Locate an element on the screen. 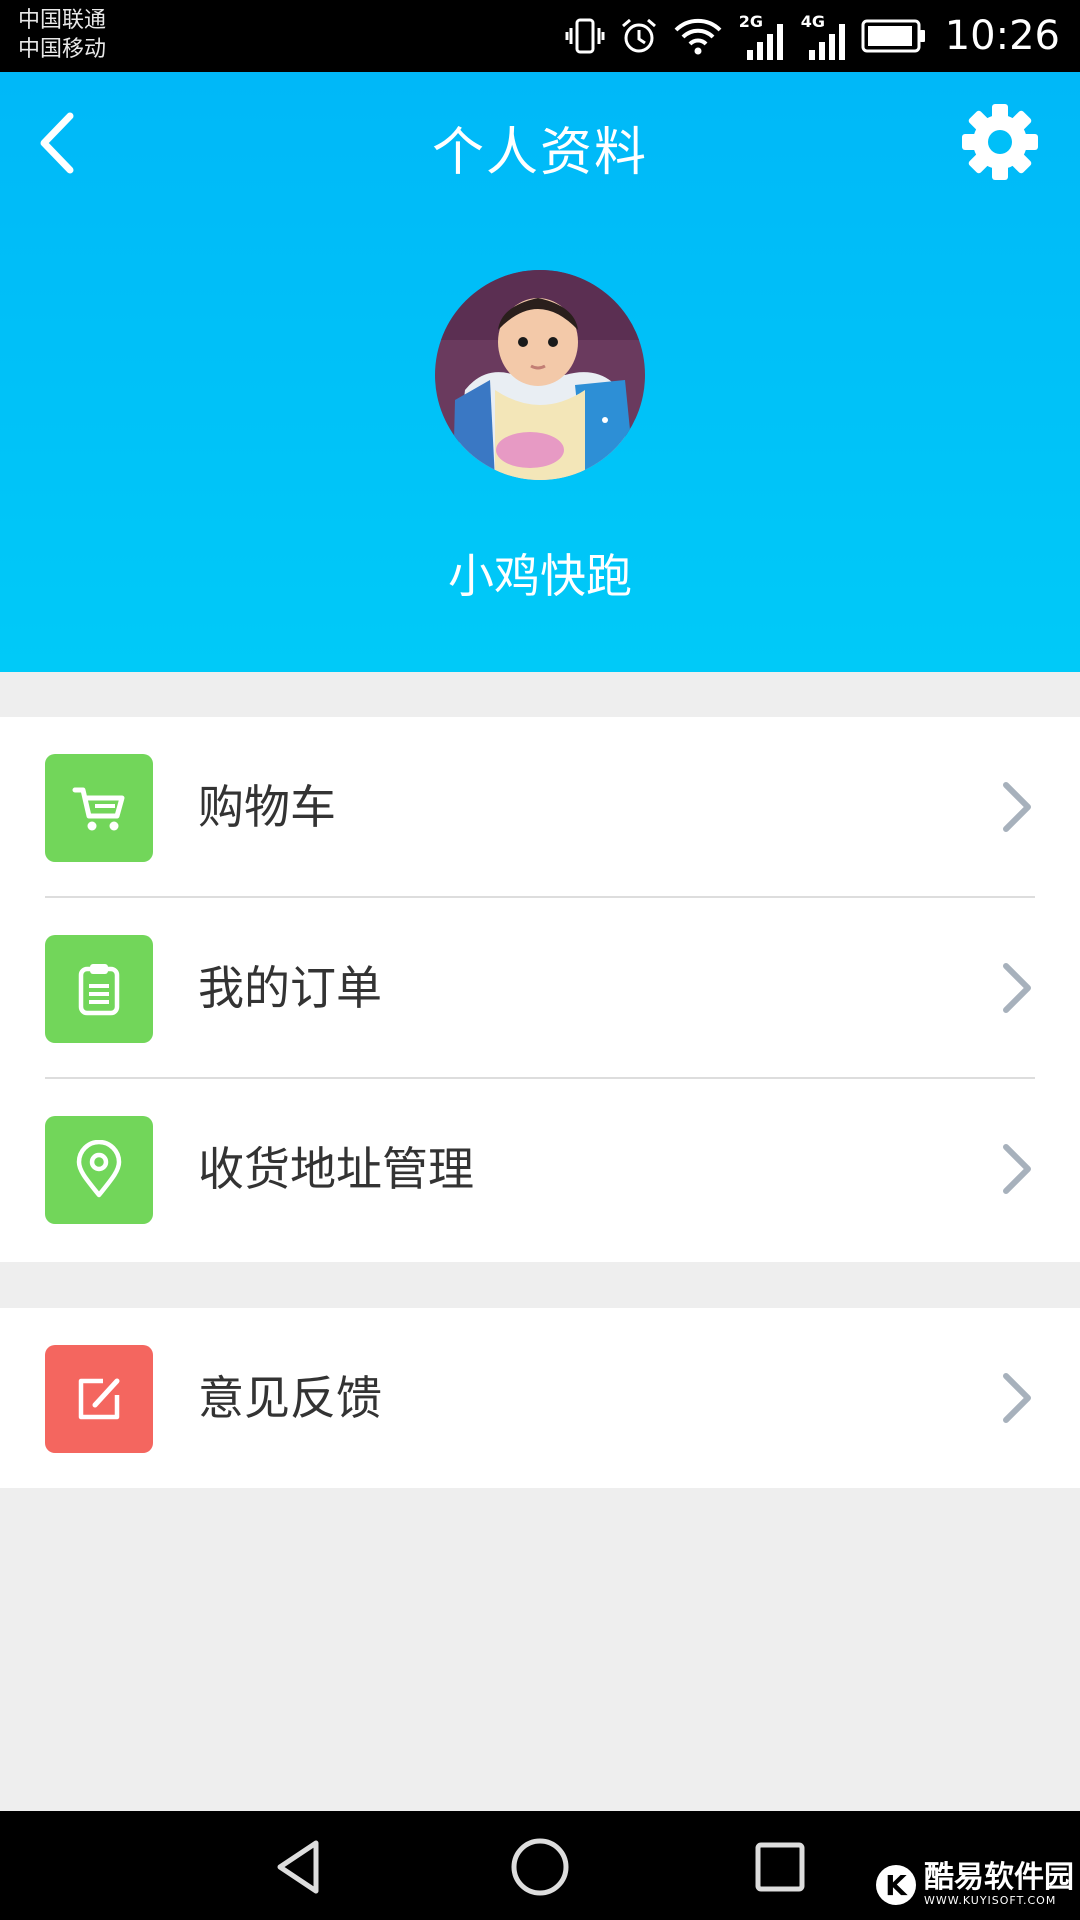 The width and height of the screenshot is (1080, 1920). settings-button is located at coordinates (1000, 142).